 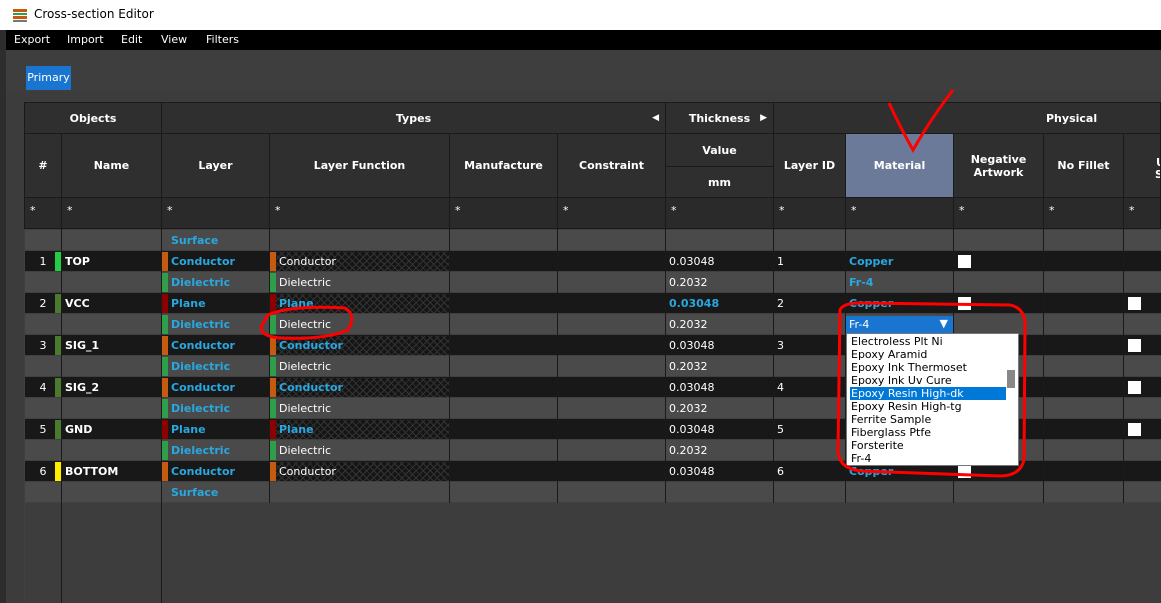 What do you see at coordinates (921, 121) in the screenshot?
I see `red-checkmark-annotation` at bounding box center [921, 121].